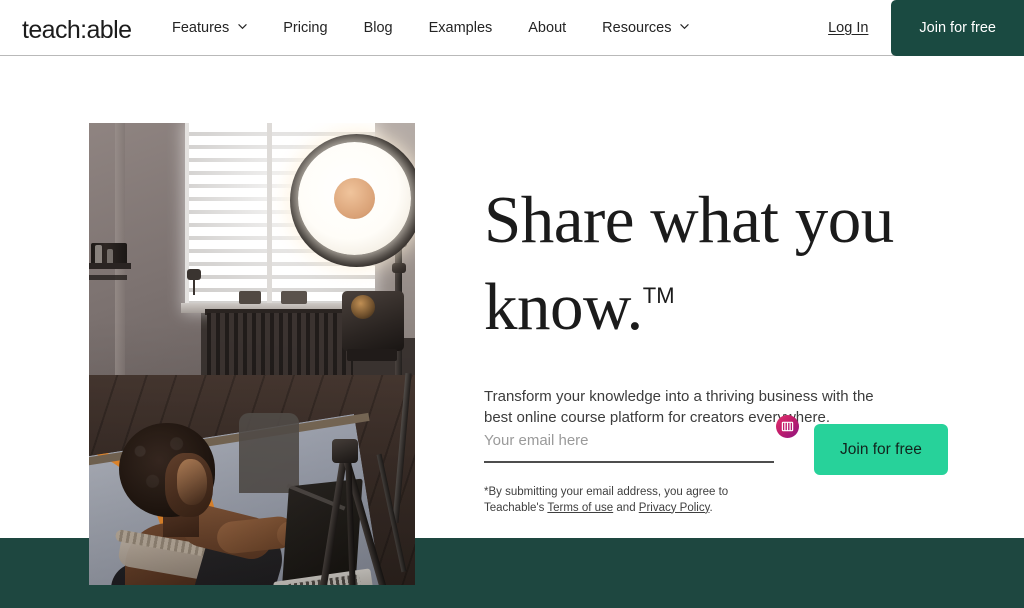  I want to click on nav-item-label: Pricing, so click(305, 28).